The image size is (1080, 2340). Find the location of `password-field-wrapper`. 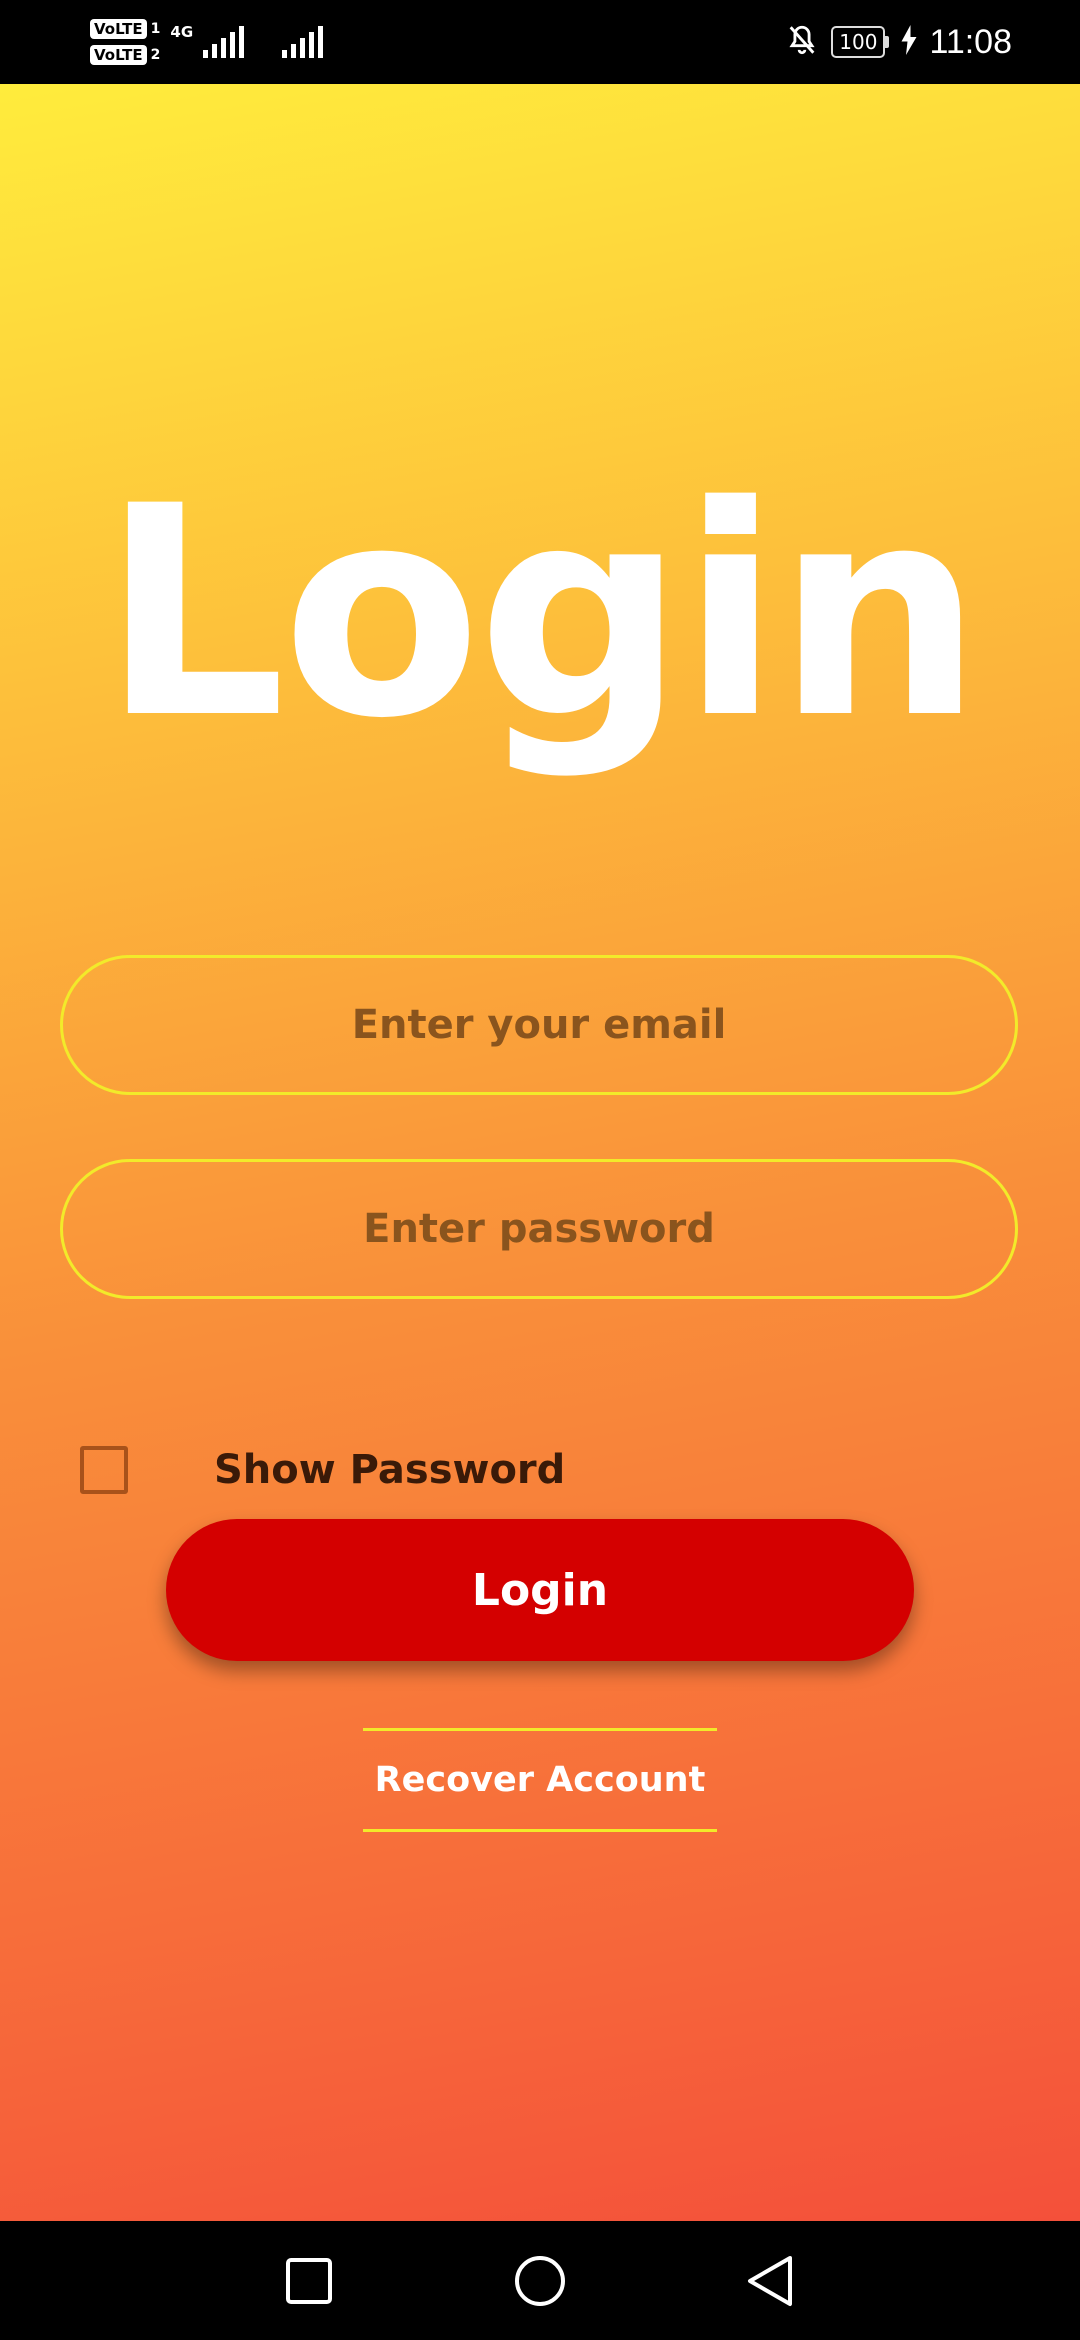

password-field-wrapper is located at coordinates (539, 1229).